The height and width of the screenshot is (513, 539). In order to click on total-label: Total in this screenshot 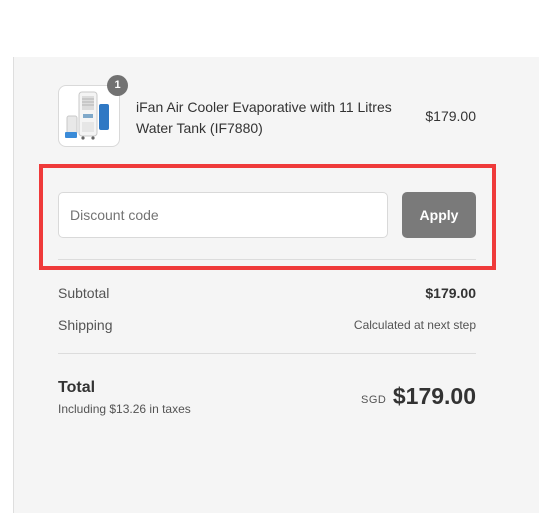, I will do `click(77, 387)`.